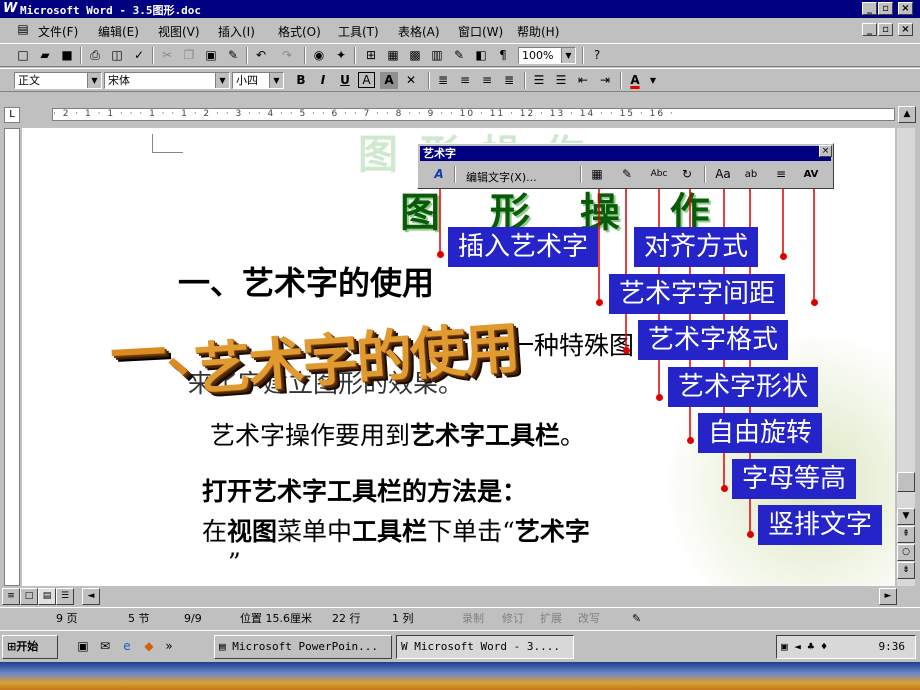  Describe the element at coordinates (117, 55) in the screenshot. I see `print-preview-icon: ◫` at that location.